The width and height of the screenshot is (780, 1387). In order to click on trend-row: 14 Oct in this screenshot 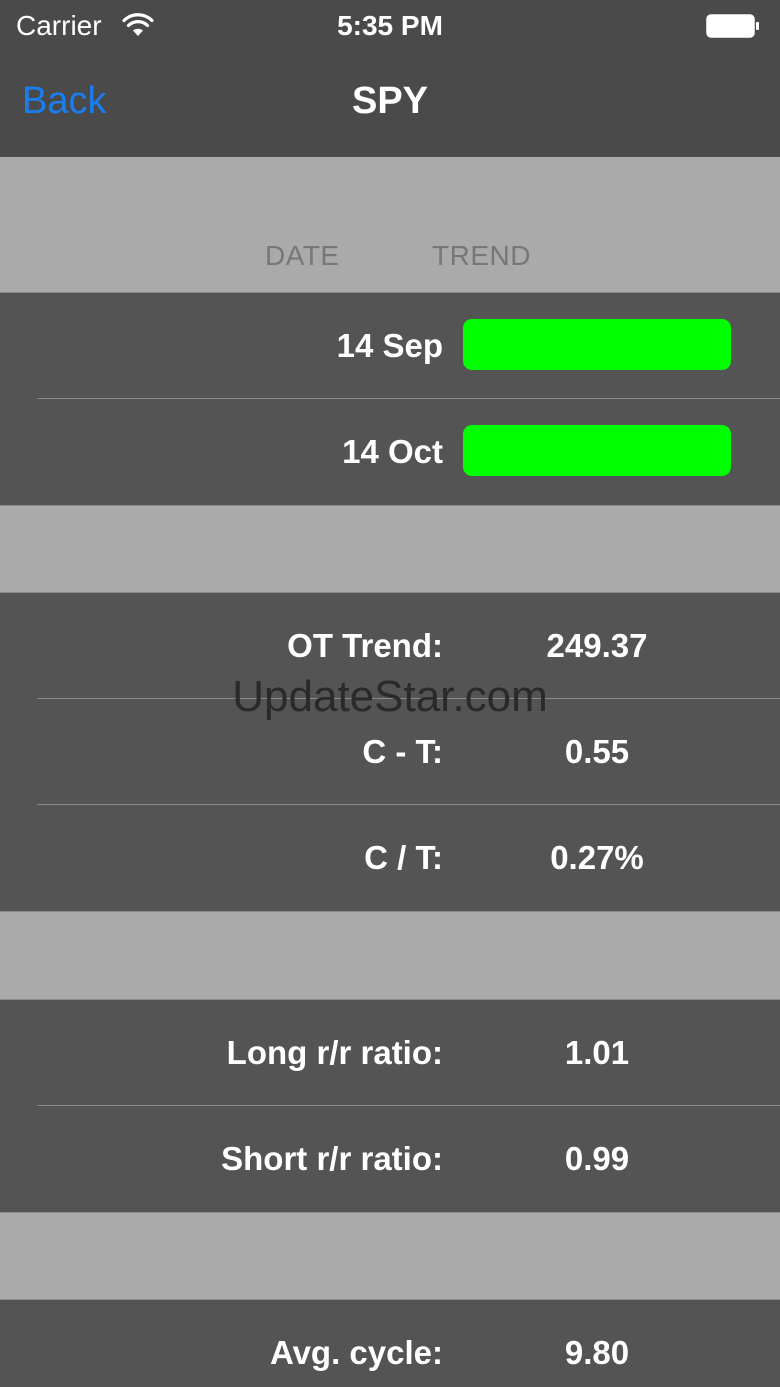, I will do `click(390, 452)`.